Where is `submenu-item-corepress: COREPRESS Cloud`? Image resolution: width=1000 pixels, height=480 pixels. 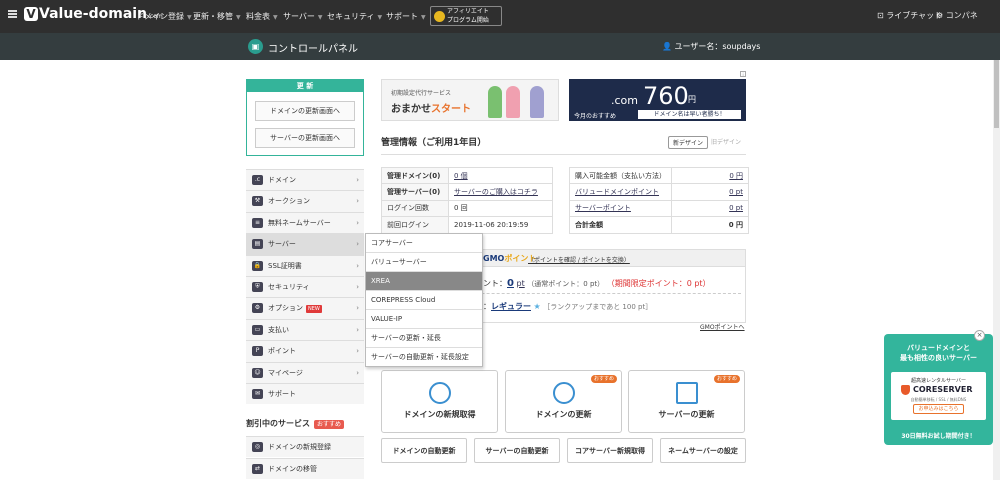
submenu-item-corepress: COREPRESS Cloud is located at coordinates (424, 300).